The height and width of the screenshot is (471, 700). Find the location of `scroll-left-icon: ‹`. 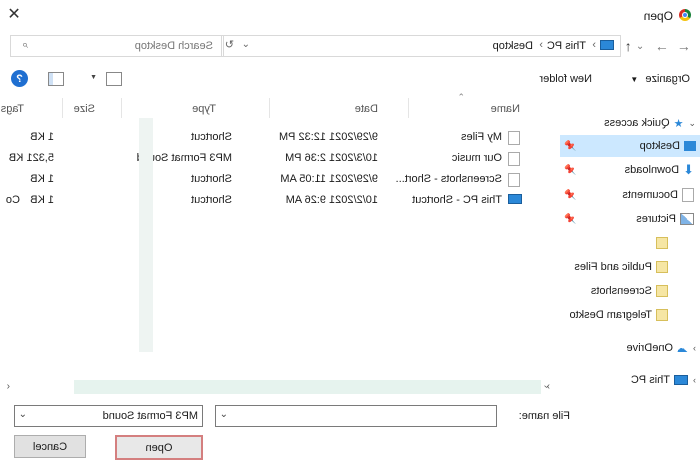

scroll-left-icon: ‹ is located at coordinates (8, 386).